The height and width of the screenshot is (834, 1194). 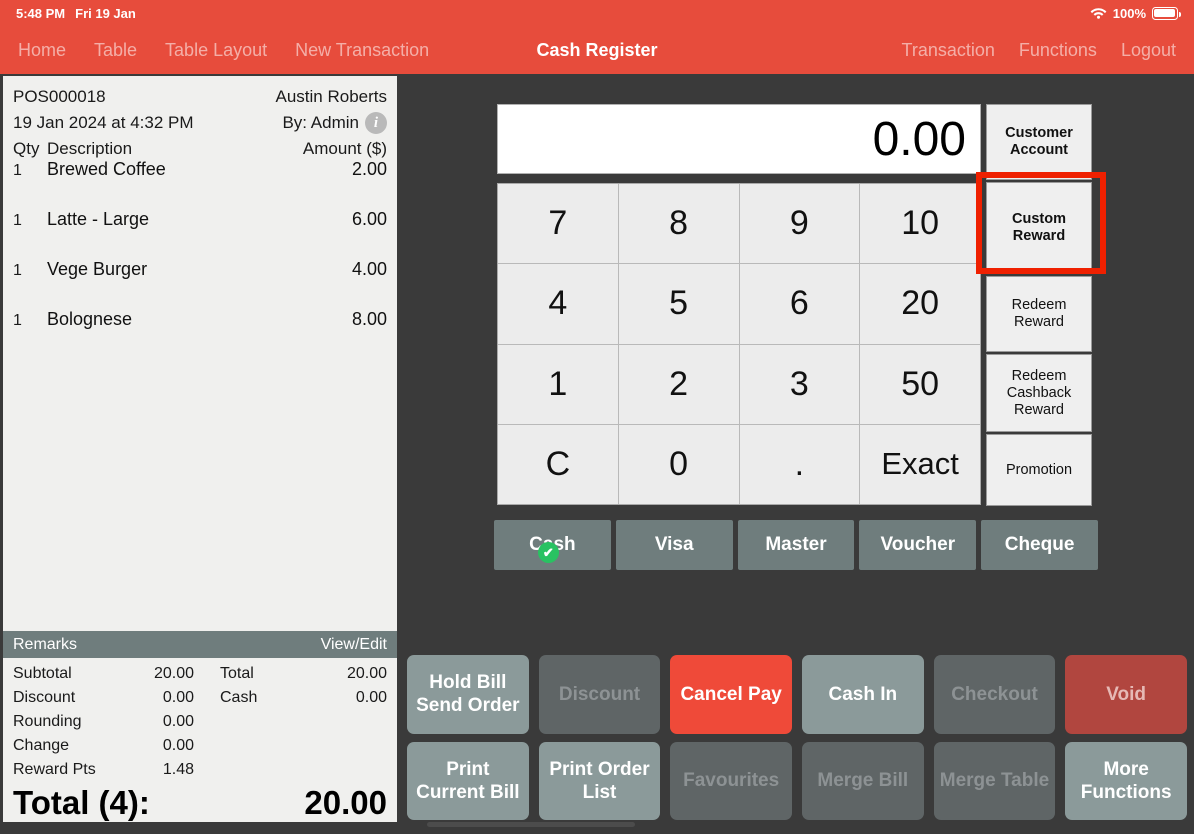 I want to click on column-header-description: Description, so click(x=90, y=148).